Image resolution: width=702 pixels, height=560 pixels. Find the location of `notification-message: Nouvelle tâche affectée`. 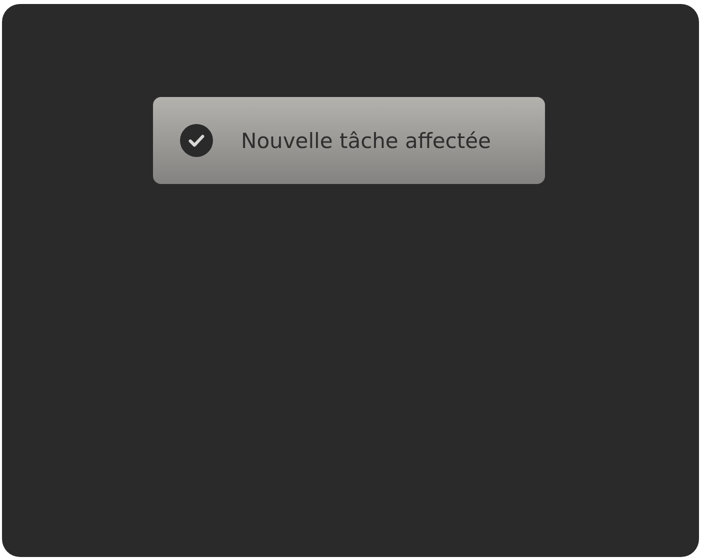

notification-message: Nouvelle tâche affectée is located at coordinates (366, 140).